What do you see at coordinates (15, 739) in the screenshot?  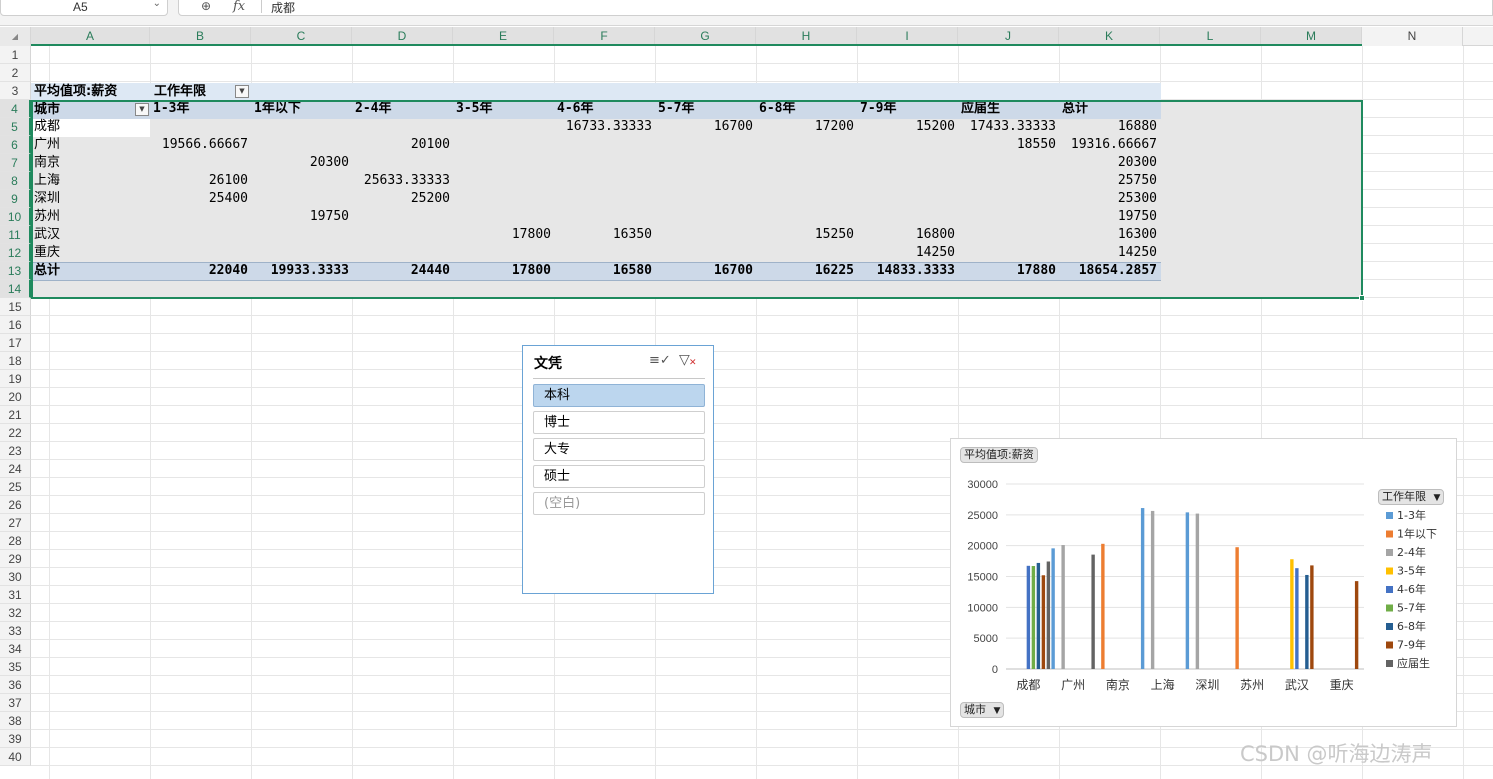 I see `row-header: 39` at bounding box center [15, 739].